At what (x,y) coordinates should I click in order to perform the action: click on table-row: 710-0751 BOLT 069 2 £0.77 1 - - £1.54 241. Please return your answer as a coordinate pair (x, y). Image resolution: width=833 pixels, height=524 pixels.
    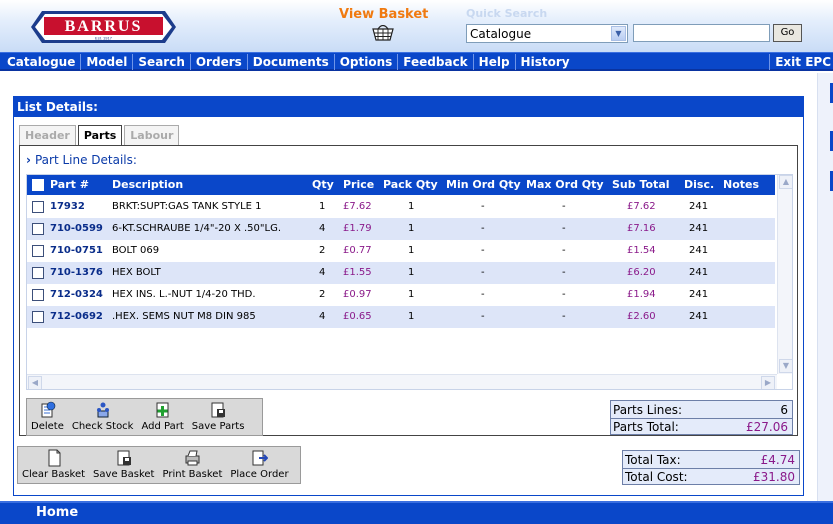
    Looking at the image, I should click on (401, 251).